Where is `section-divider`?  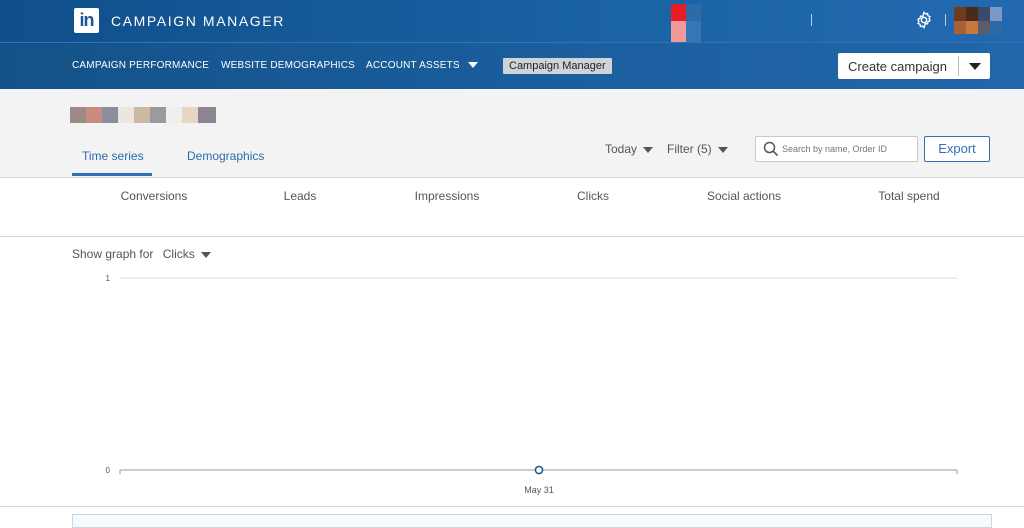
section-divider is located at coordinates (512, 506).